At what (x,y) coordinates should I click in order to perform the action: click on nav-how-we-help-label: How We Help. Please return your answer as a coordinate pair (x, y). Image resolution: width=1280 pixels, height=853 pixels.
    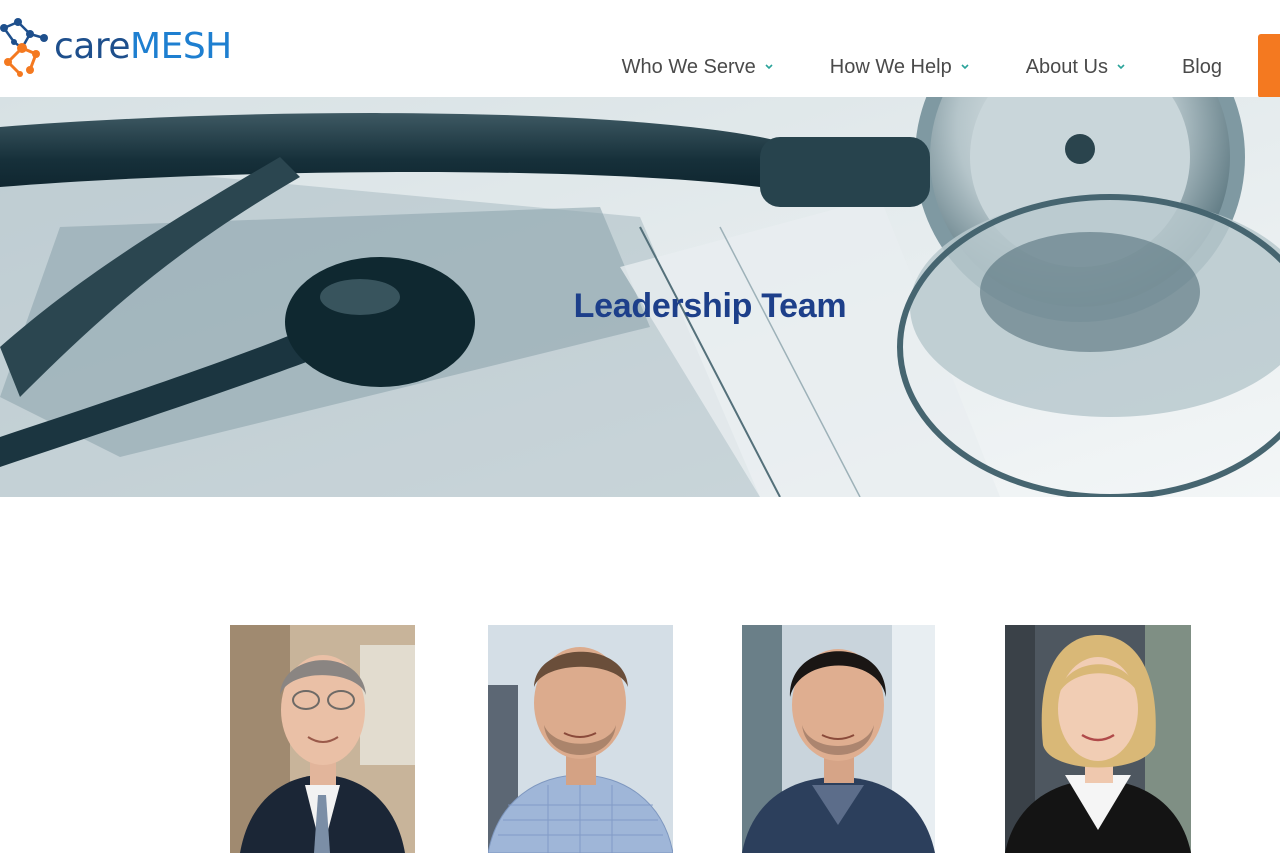
    Looking at the image, I should click on (890, 66).